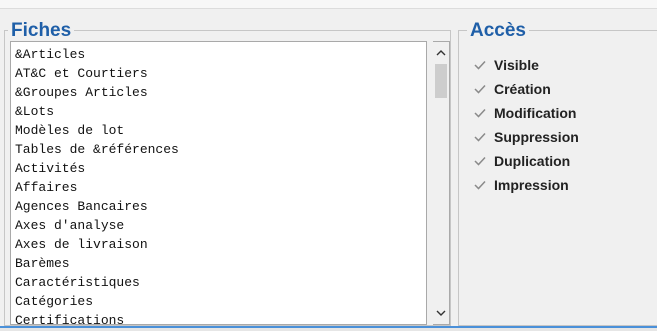 The width and height of the screenshot is (657, 331). What do you see at coordinates (441, 183) in the screenshot?
I see `fiches-scrollbar` at bounding box center [441, 183].